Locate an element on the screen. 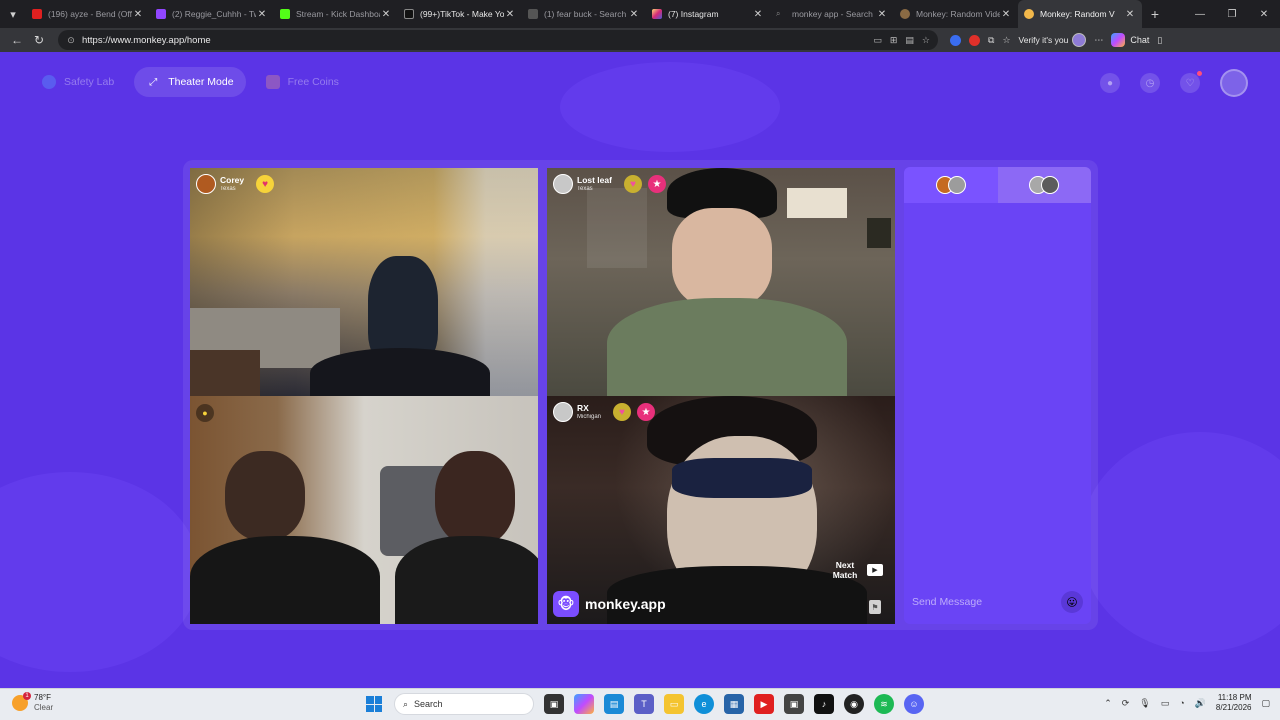  discord-icon: ☺ is located at coordinates (914, 704).